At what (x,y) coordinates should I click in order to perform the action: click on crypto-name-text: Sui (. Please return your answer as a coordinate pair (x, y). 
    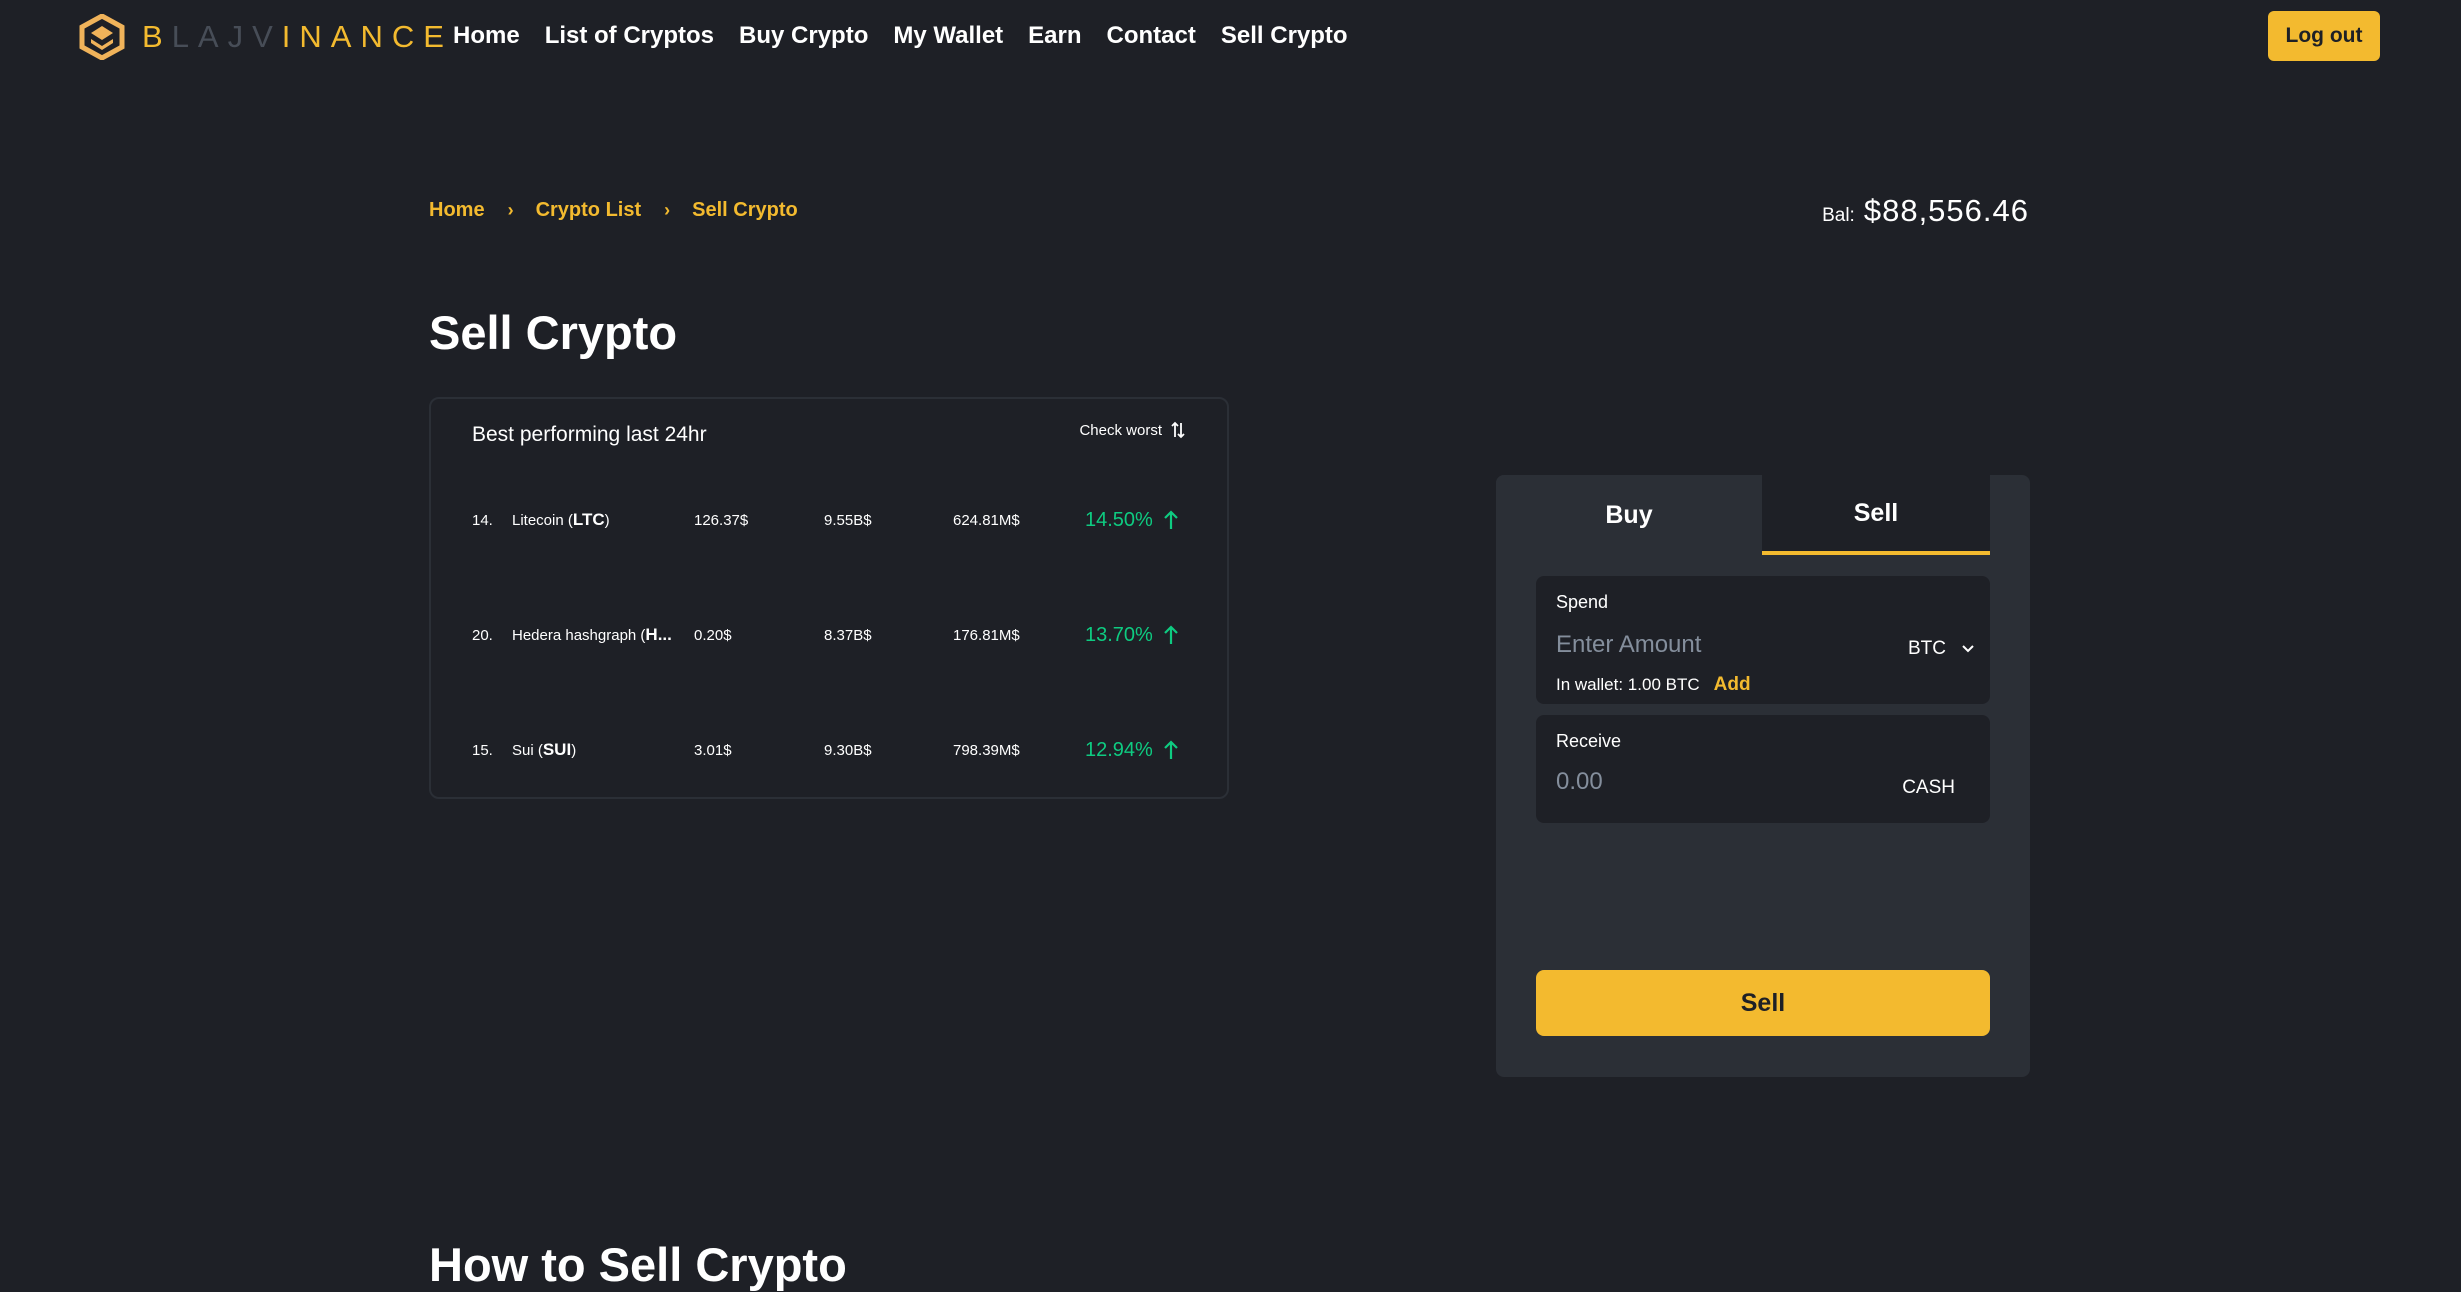
    Looking at the image, I should click on (527, 750).